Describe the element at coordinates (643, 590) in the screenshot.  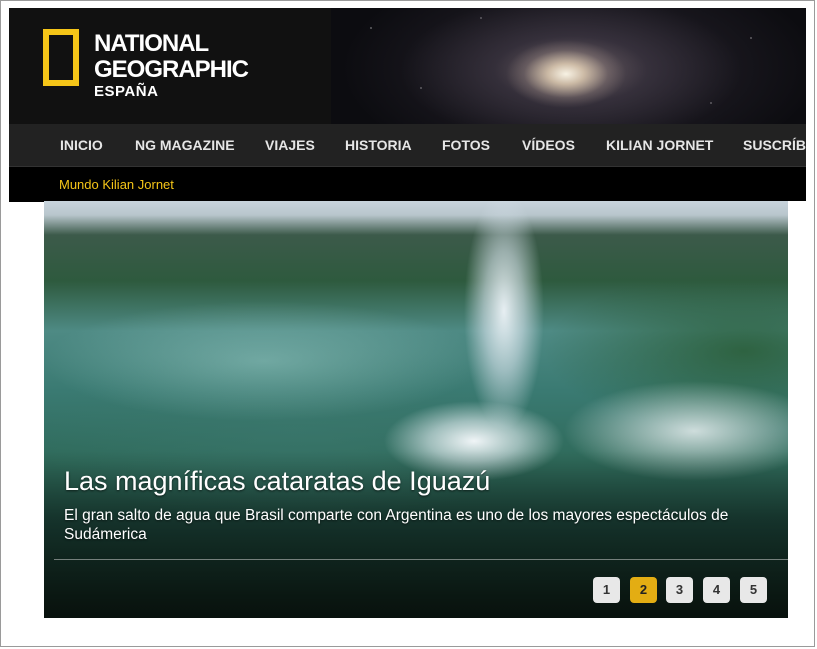
I see `pager-button-2: 2` at that location.